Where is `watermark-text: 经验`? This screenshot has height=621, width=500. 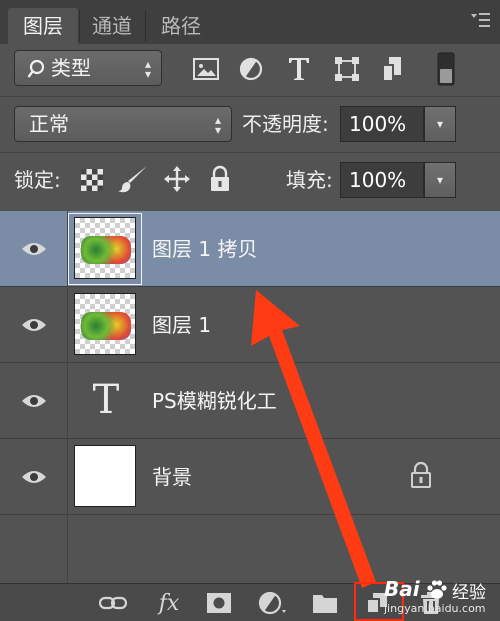 watermark-text: 经验 is located at coordinates (469, 593).